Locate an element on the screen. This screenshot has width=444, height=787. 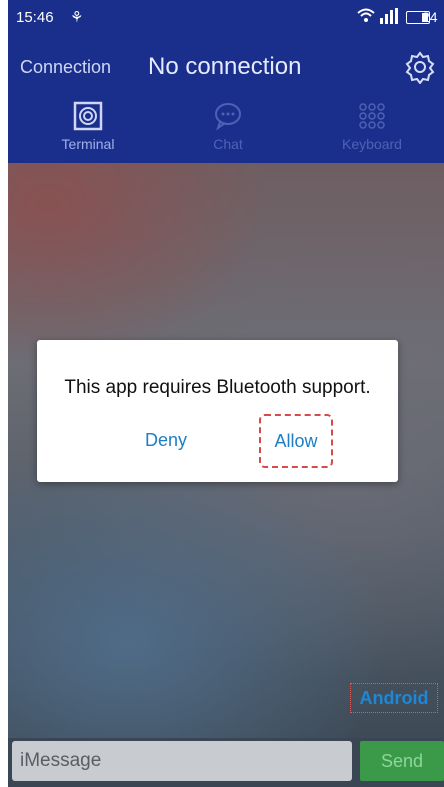
deny-button: Deny is located at coordinates (166, 444).